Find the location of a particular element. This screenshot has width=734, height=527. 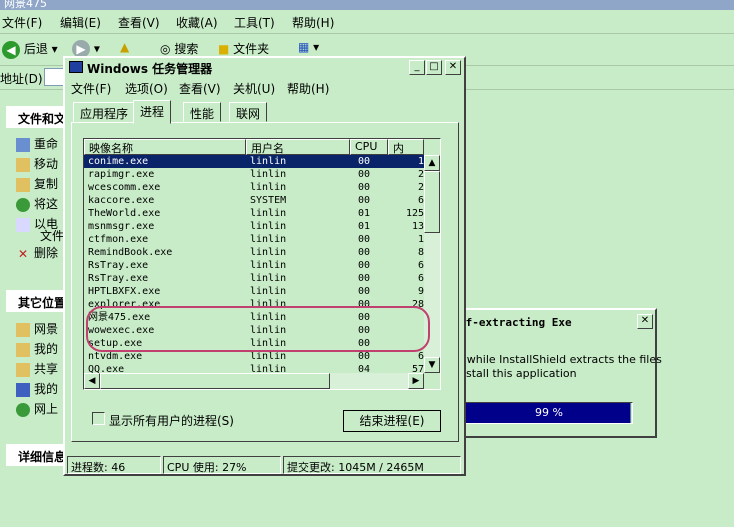

explorer-menu-bar: 文件(F) 编辑(E) 查看(V) 收藏(A) 工具(T) 帮助(H) is located at coordinates (367, 22).